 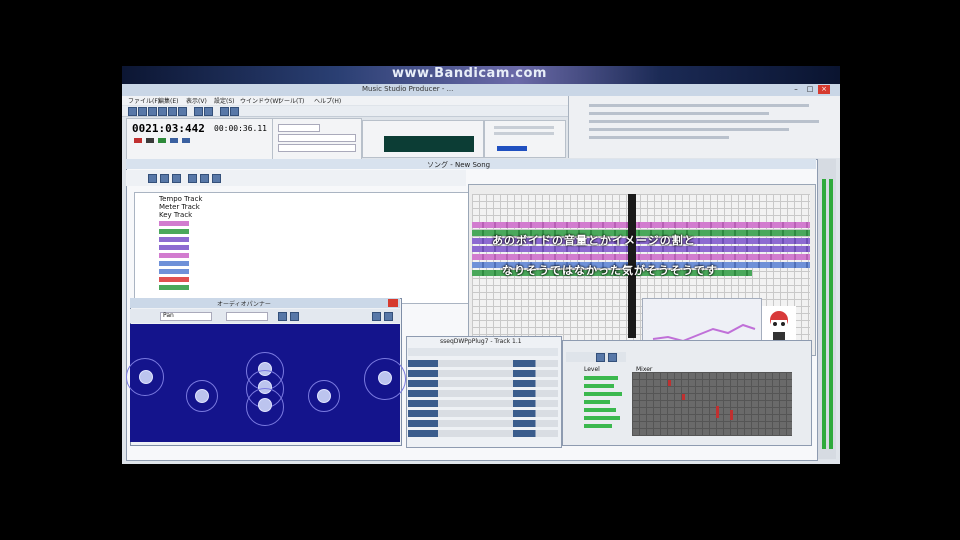 I want to click on buffer-meter, so click(x=512, y=148).